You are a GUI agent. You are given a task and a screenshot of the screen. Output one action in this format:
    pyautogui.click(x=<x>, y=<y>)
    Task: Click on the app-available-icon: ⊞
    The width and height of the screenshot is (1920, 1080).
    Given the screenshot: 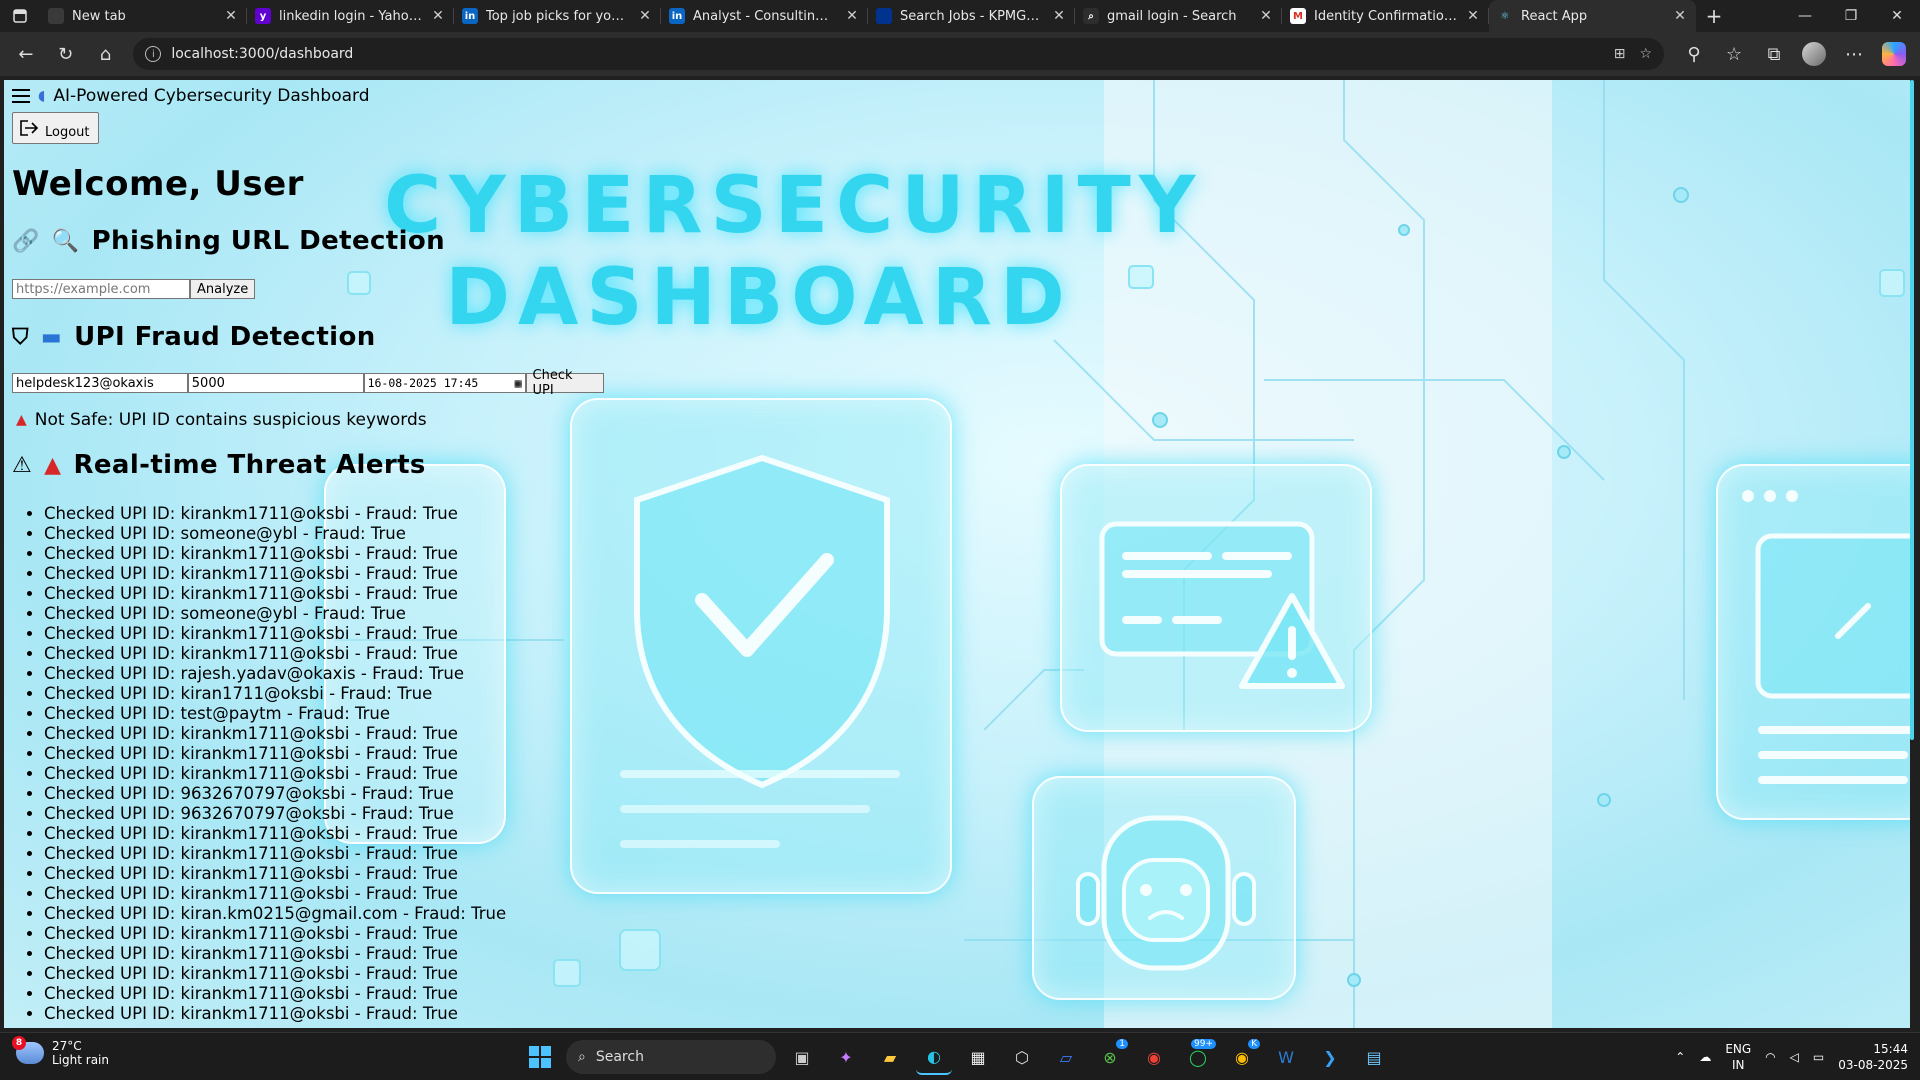 What is the action you would take?
    pyautogui.click(x=1620, y=54)
    